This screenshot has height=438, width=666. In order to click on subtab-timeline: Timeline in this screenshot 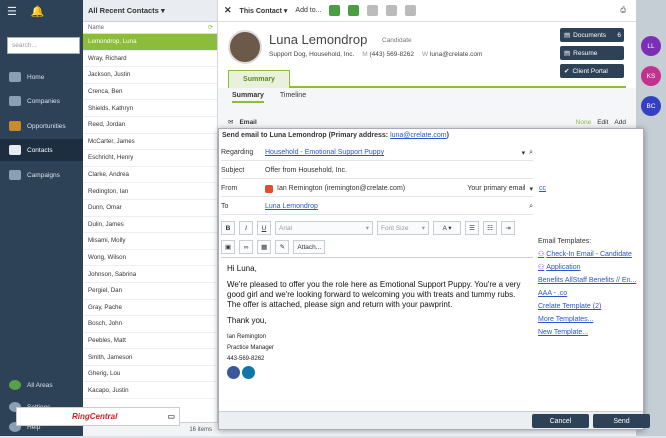, I will do `click(293, 97)`.